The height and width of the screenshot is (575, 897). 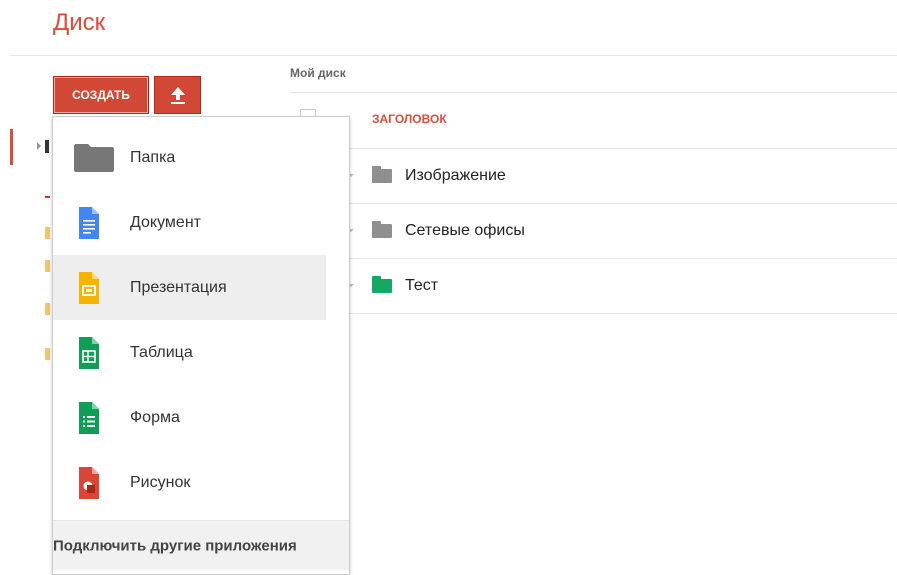 I want to click on header-divider, so click(x=453, y=55).